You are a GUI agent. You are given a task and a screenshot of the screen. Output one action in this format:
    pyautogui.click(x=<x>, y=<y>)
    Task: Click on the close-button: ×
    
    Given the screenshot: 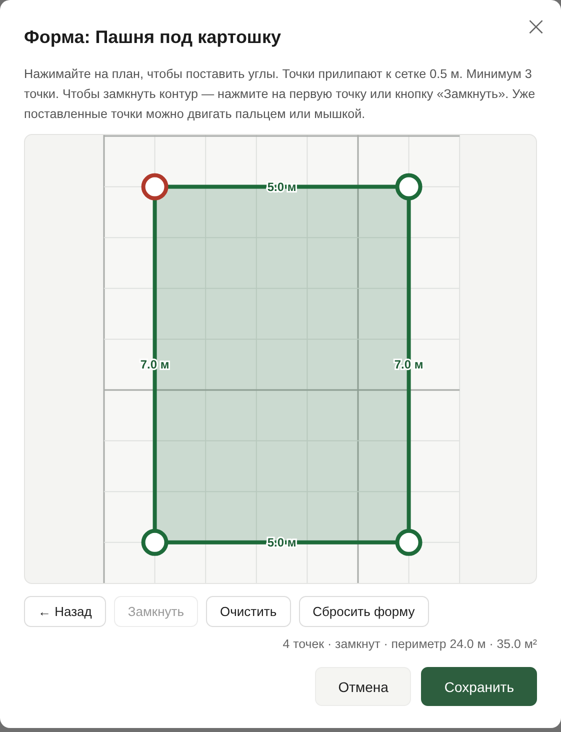 What is the action you would take?
    pyautogui.click(x=536, y=27)
    